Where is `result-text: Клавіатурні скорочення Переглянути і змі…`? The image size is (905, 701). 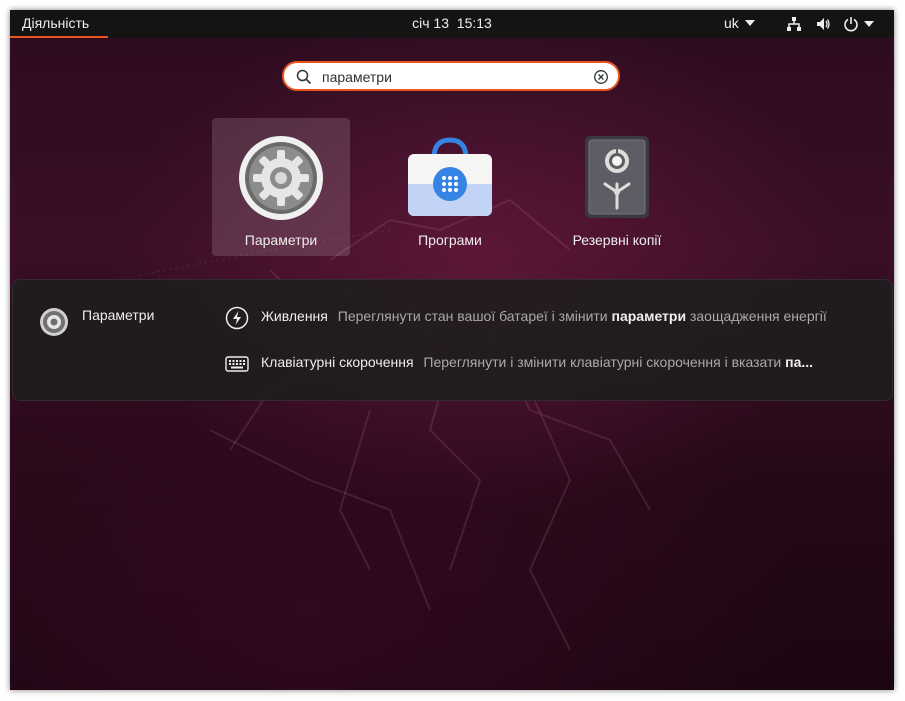 result-text: Клавіатурні скорочення Переглянути і змі… is located at coordinates (572, 362).